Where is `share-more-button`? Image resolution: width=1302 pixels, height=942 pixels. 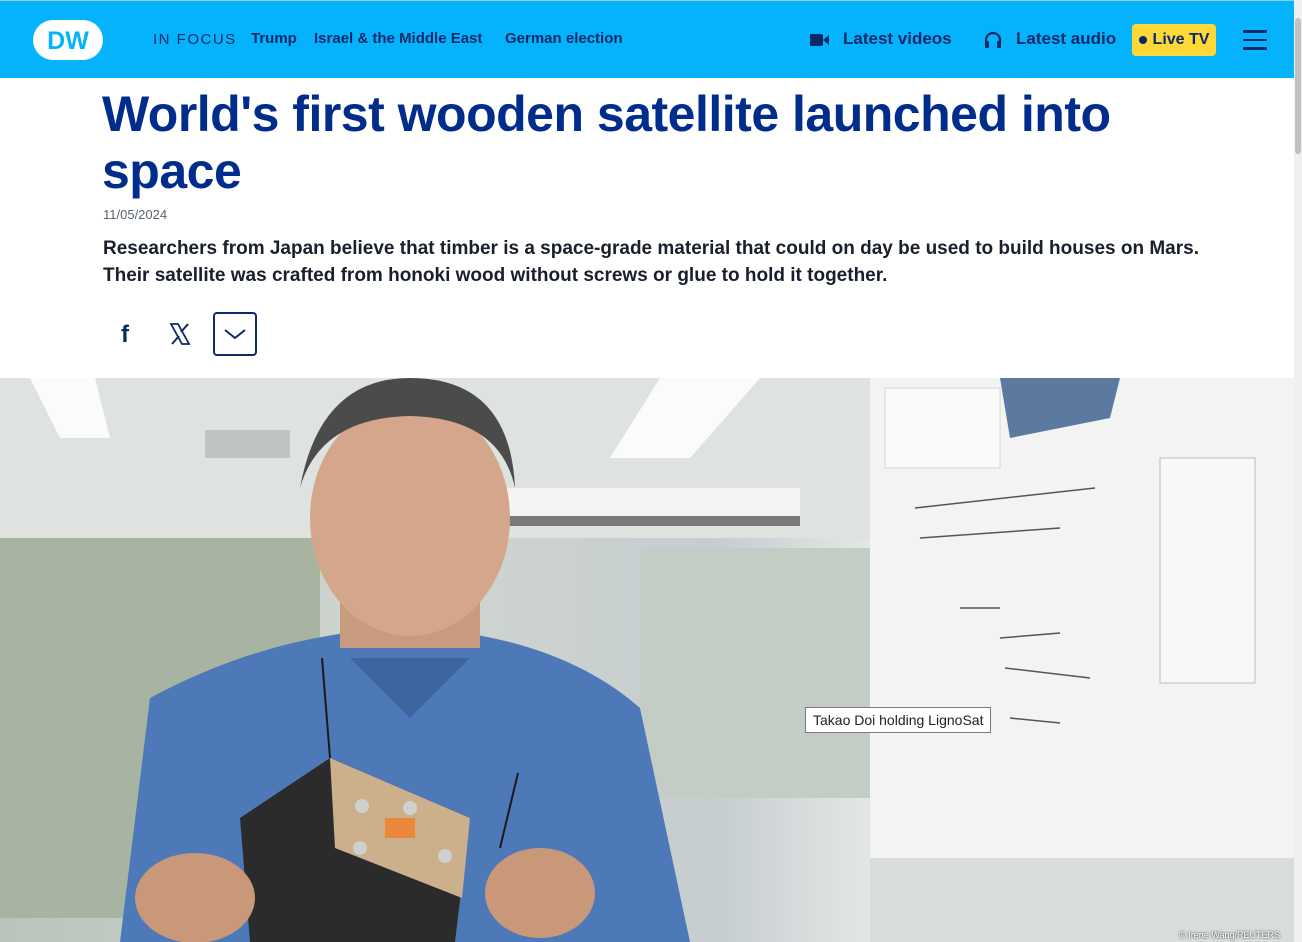 share-more-button is located at coordinates (235, 334).